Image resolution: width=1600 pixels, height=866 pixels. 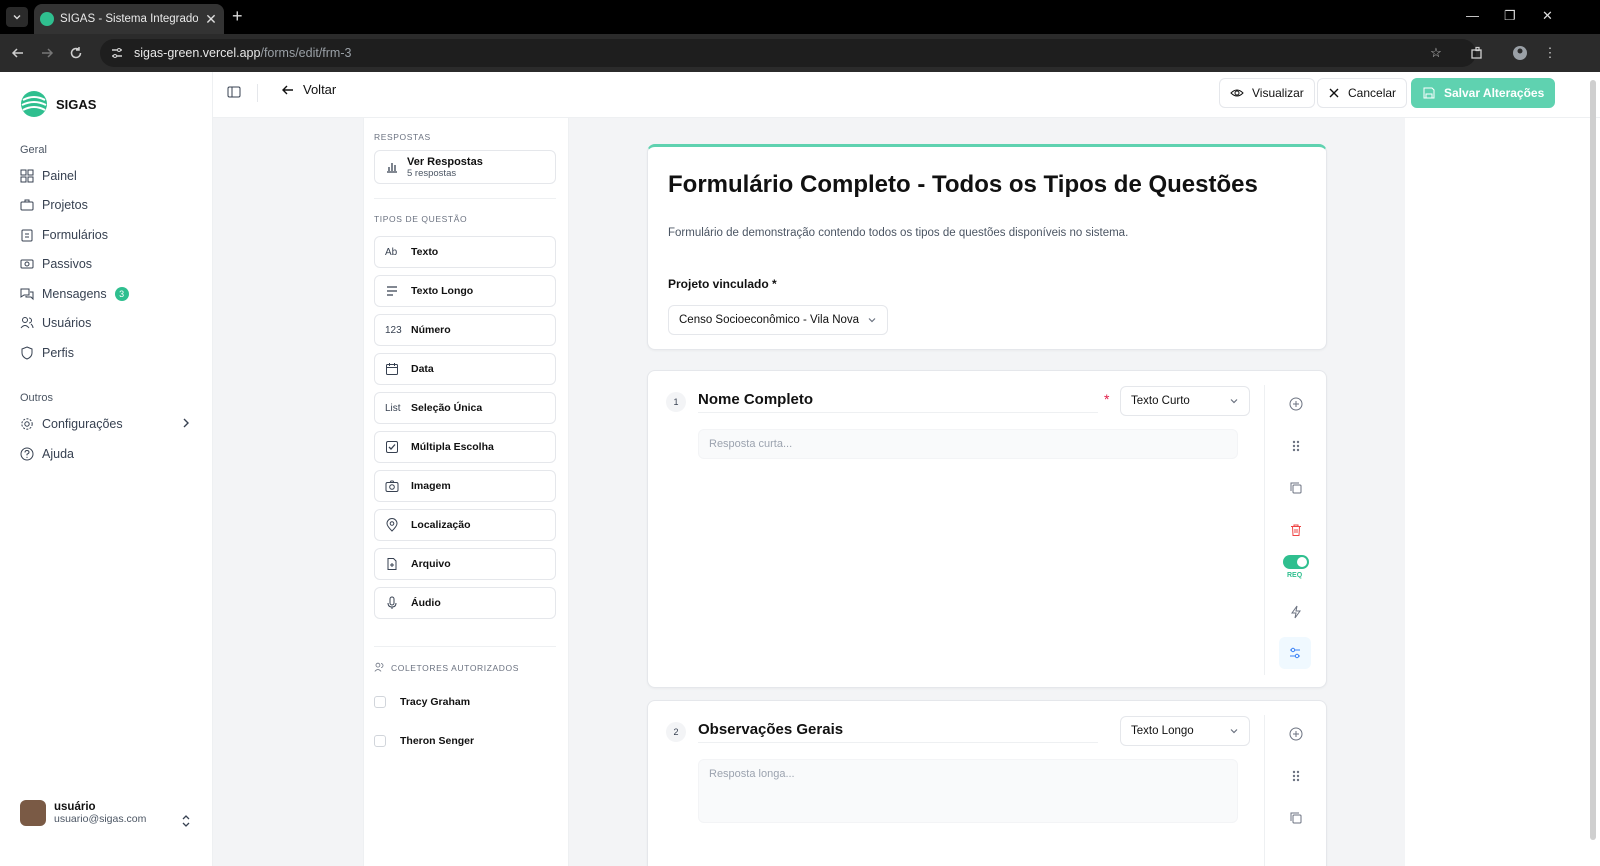 I want to click on reload-icon, so click(x=76, y=53).